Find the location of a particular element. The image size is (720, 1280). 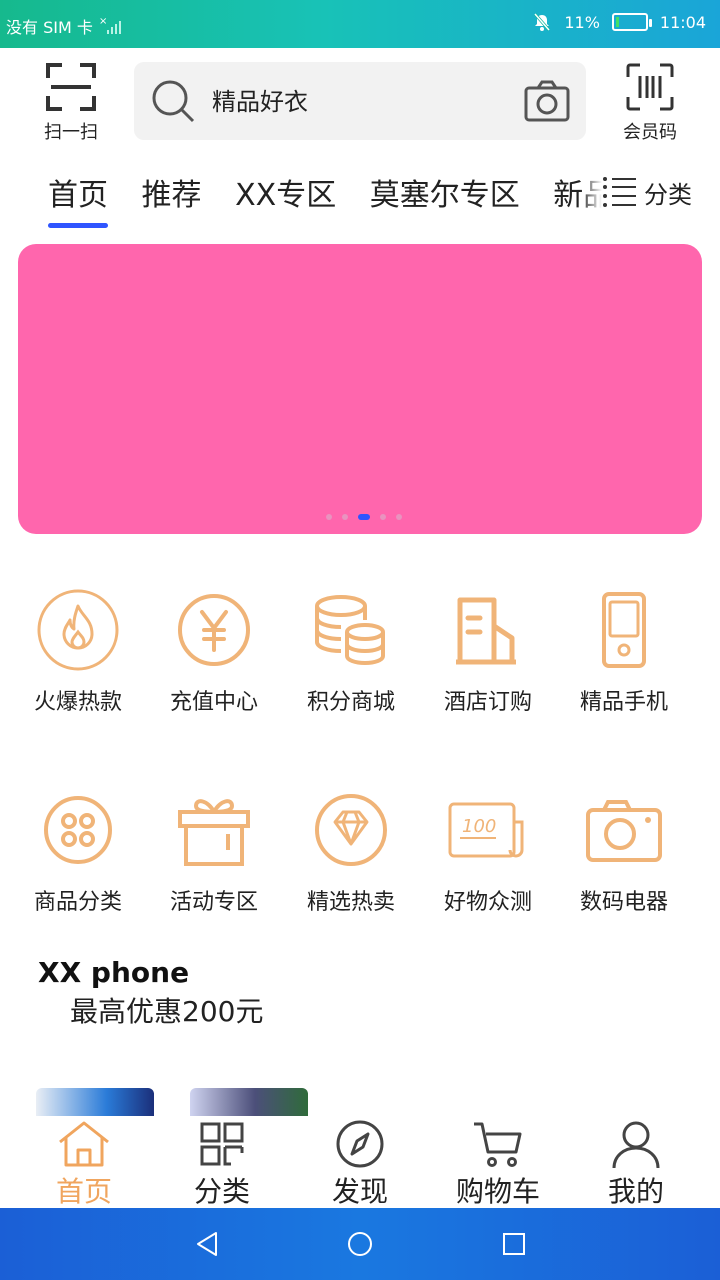

system-navigation-bar is located at coordinates (360, 1244).